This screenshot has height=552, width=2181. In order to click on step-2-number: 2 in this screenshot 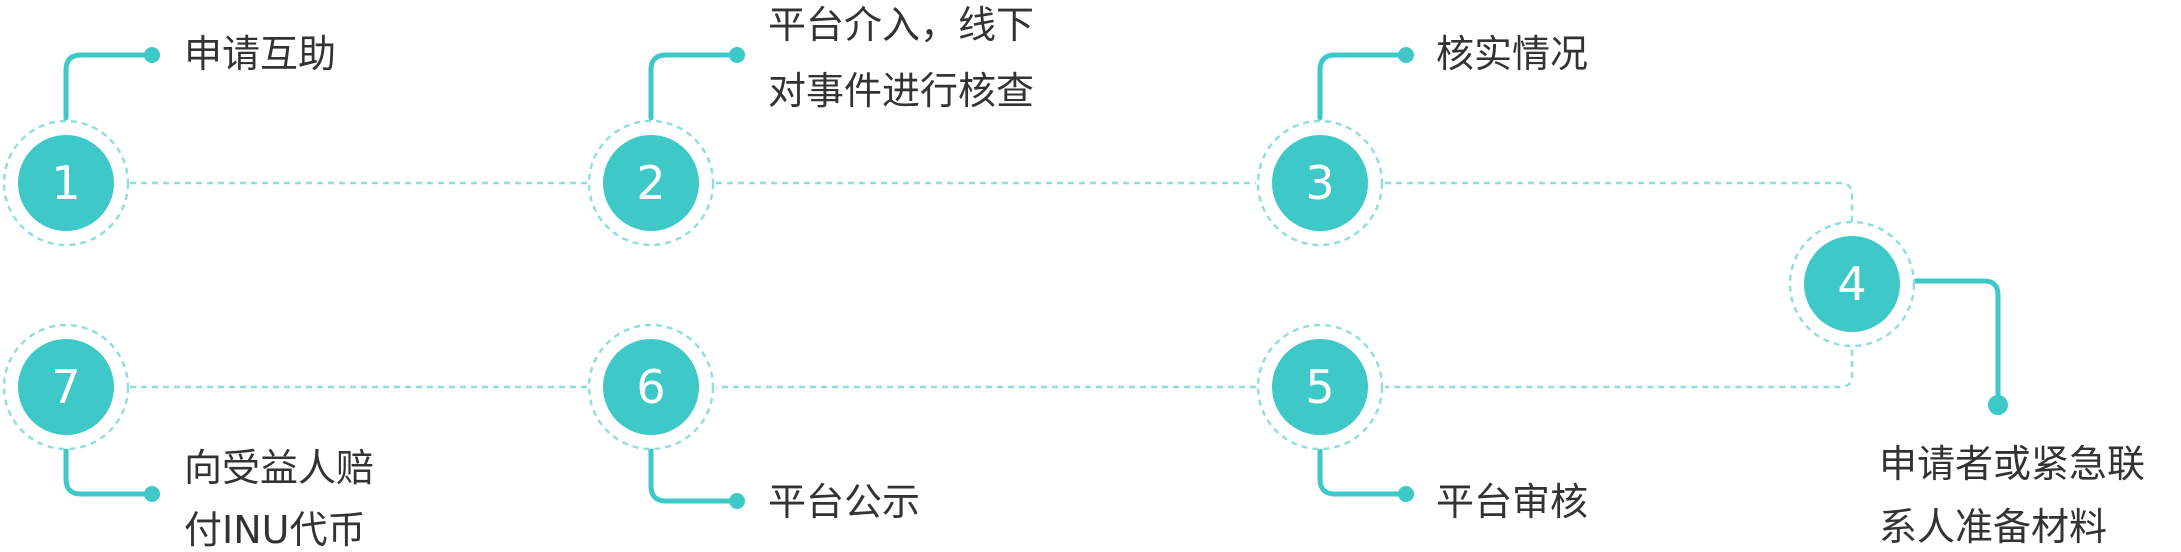, I will do `click(650, 183)`.